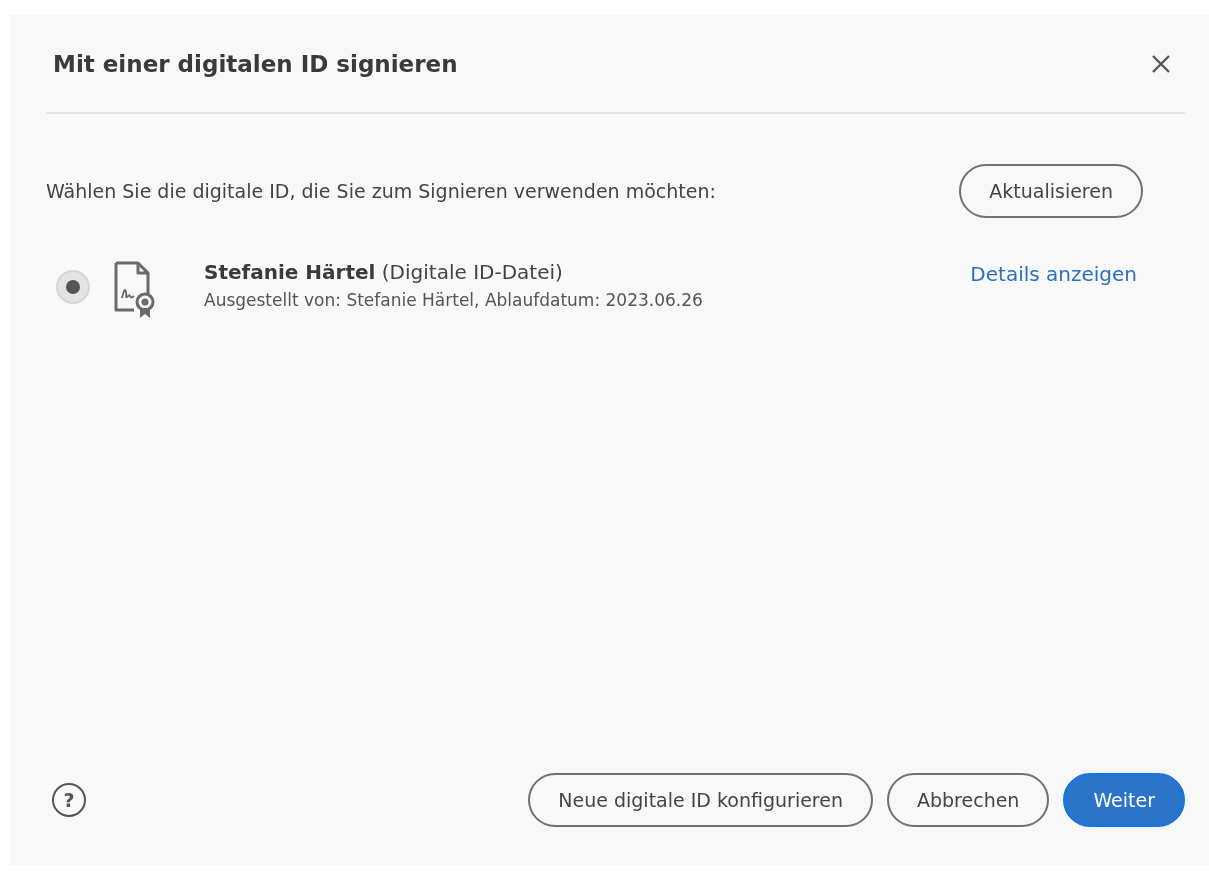 The height and width of the screenshot is (871, 1209). I want to click on next-button: Weiter, so click(1124, 800).